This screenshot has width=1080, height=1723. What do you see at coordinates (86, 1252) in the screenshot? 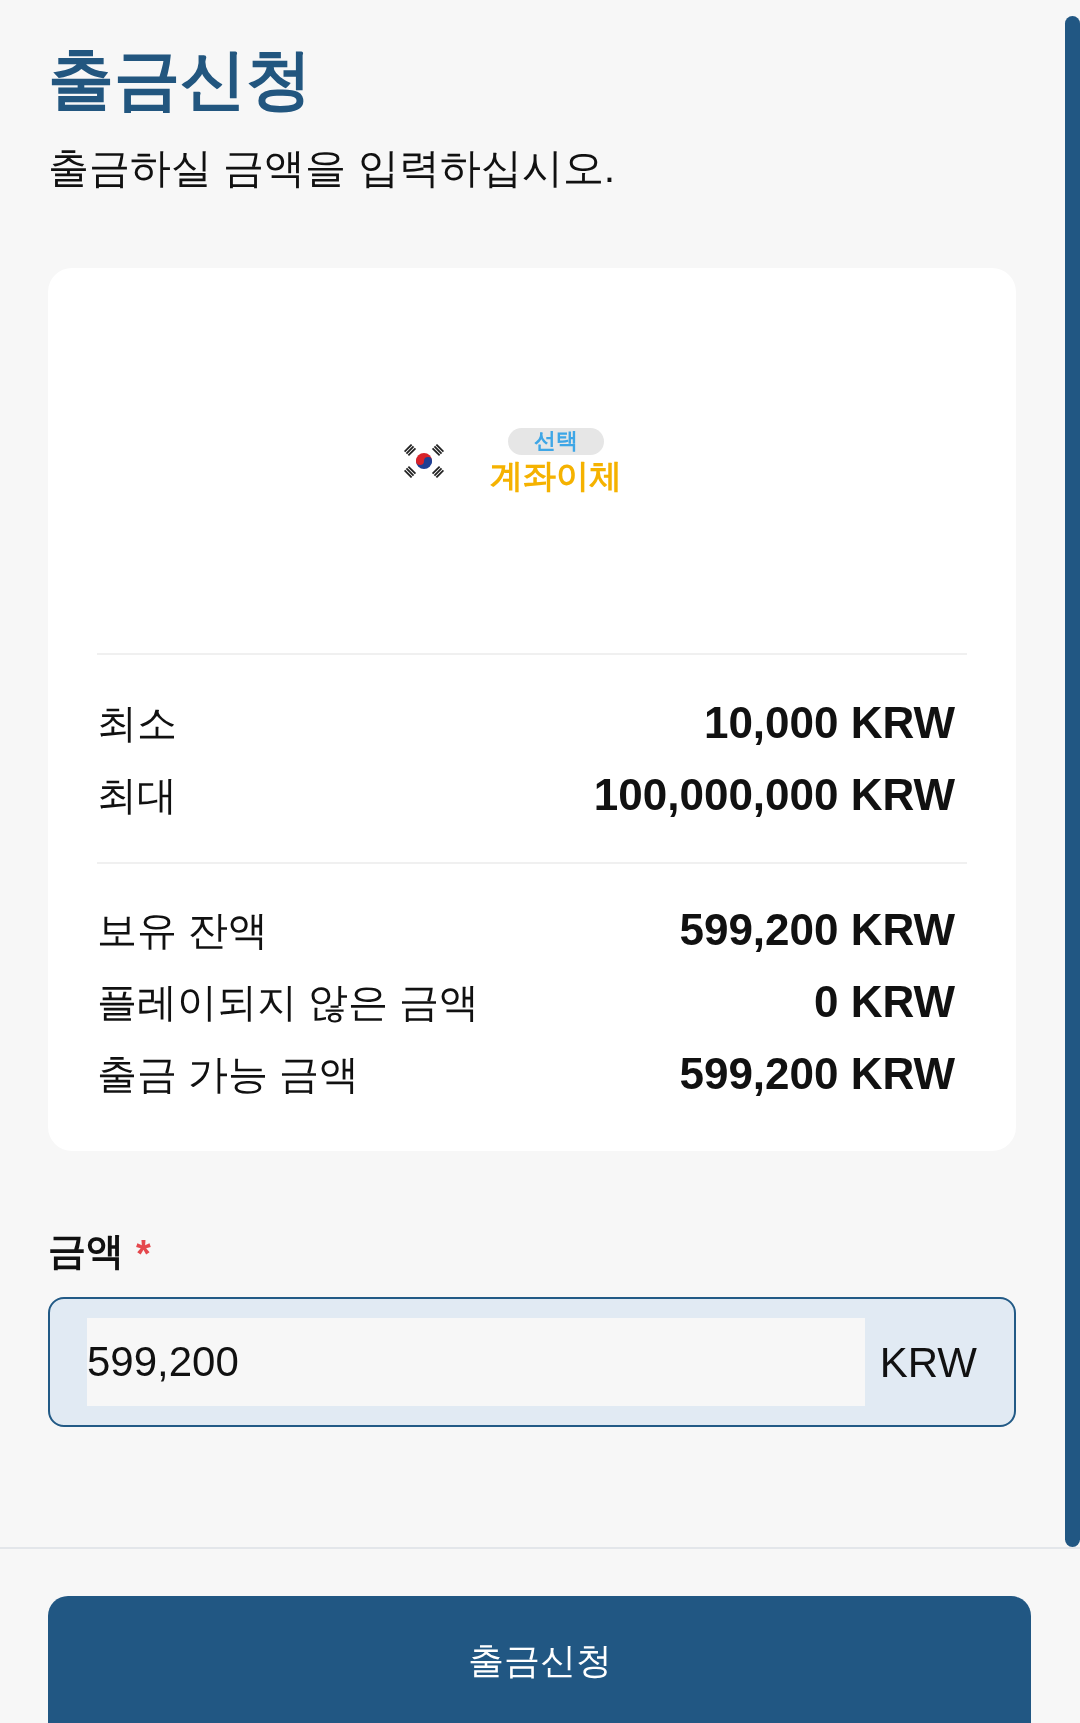
I see `amount-label: 금액` at bounding box center [86, 1252].